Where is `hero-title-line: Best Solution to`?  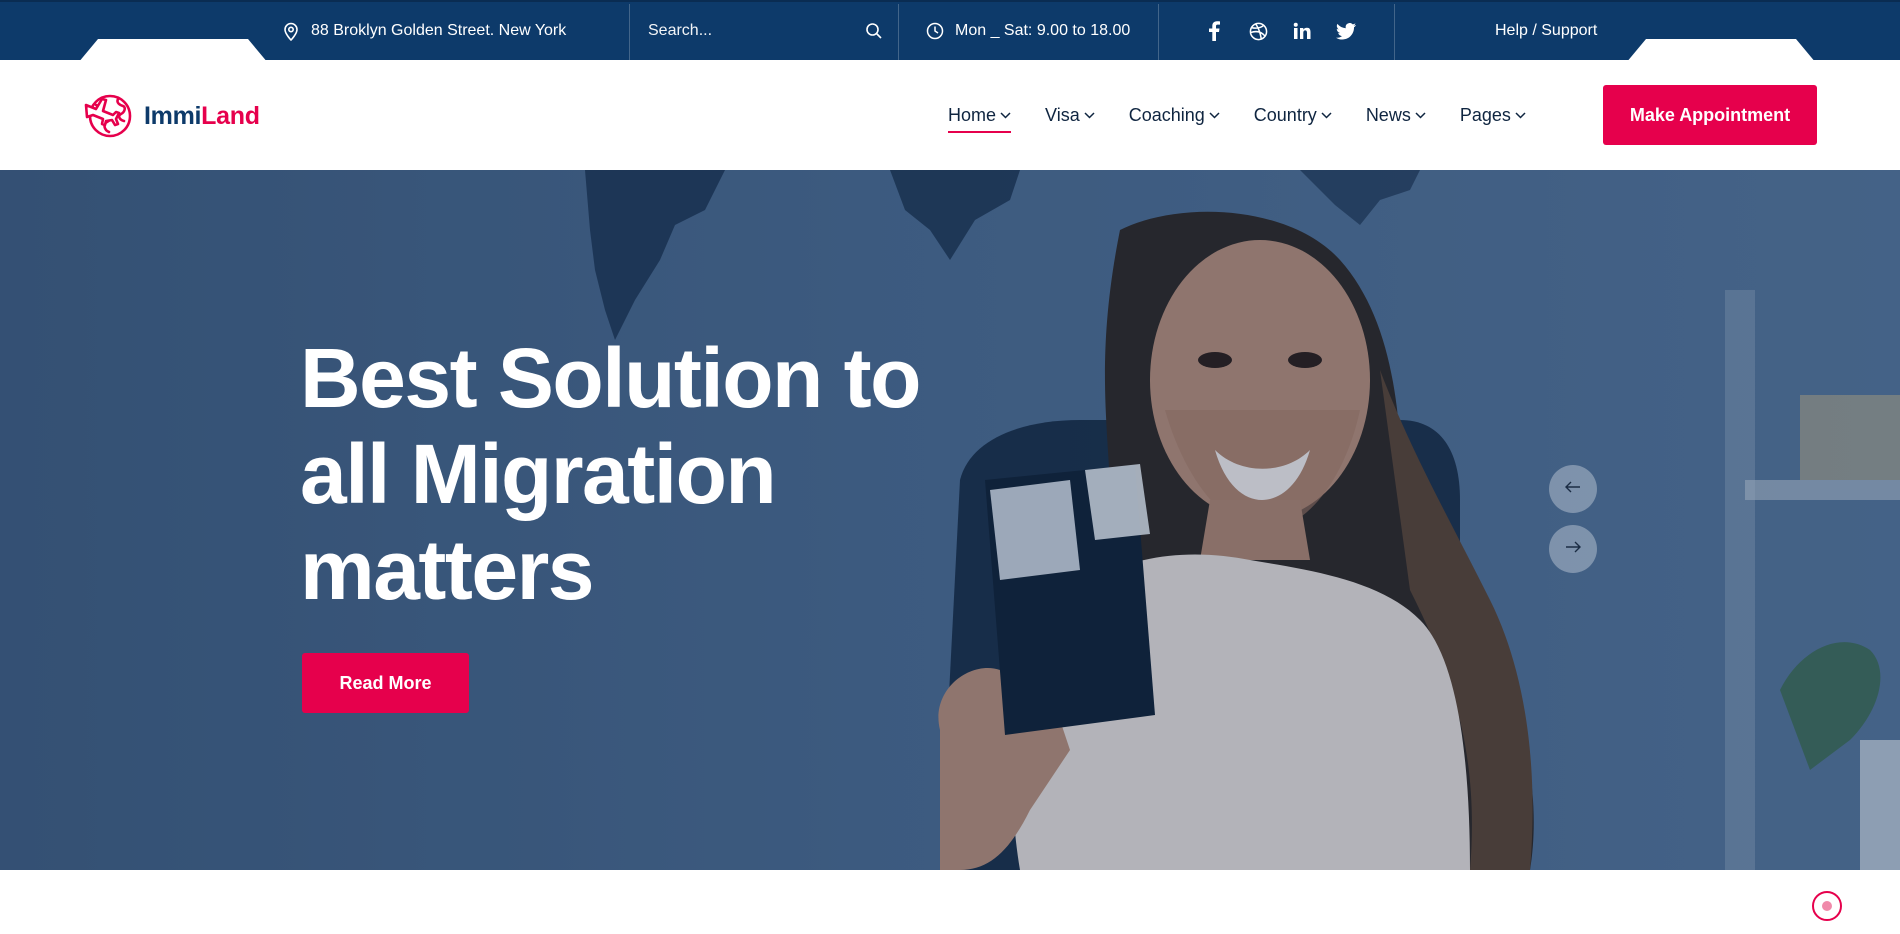 hero-title-line: Best Solution to is located at coordinates (610, 378).